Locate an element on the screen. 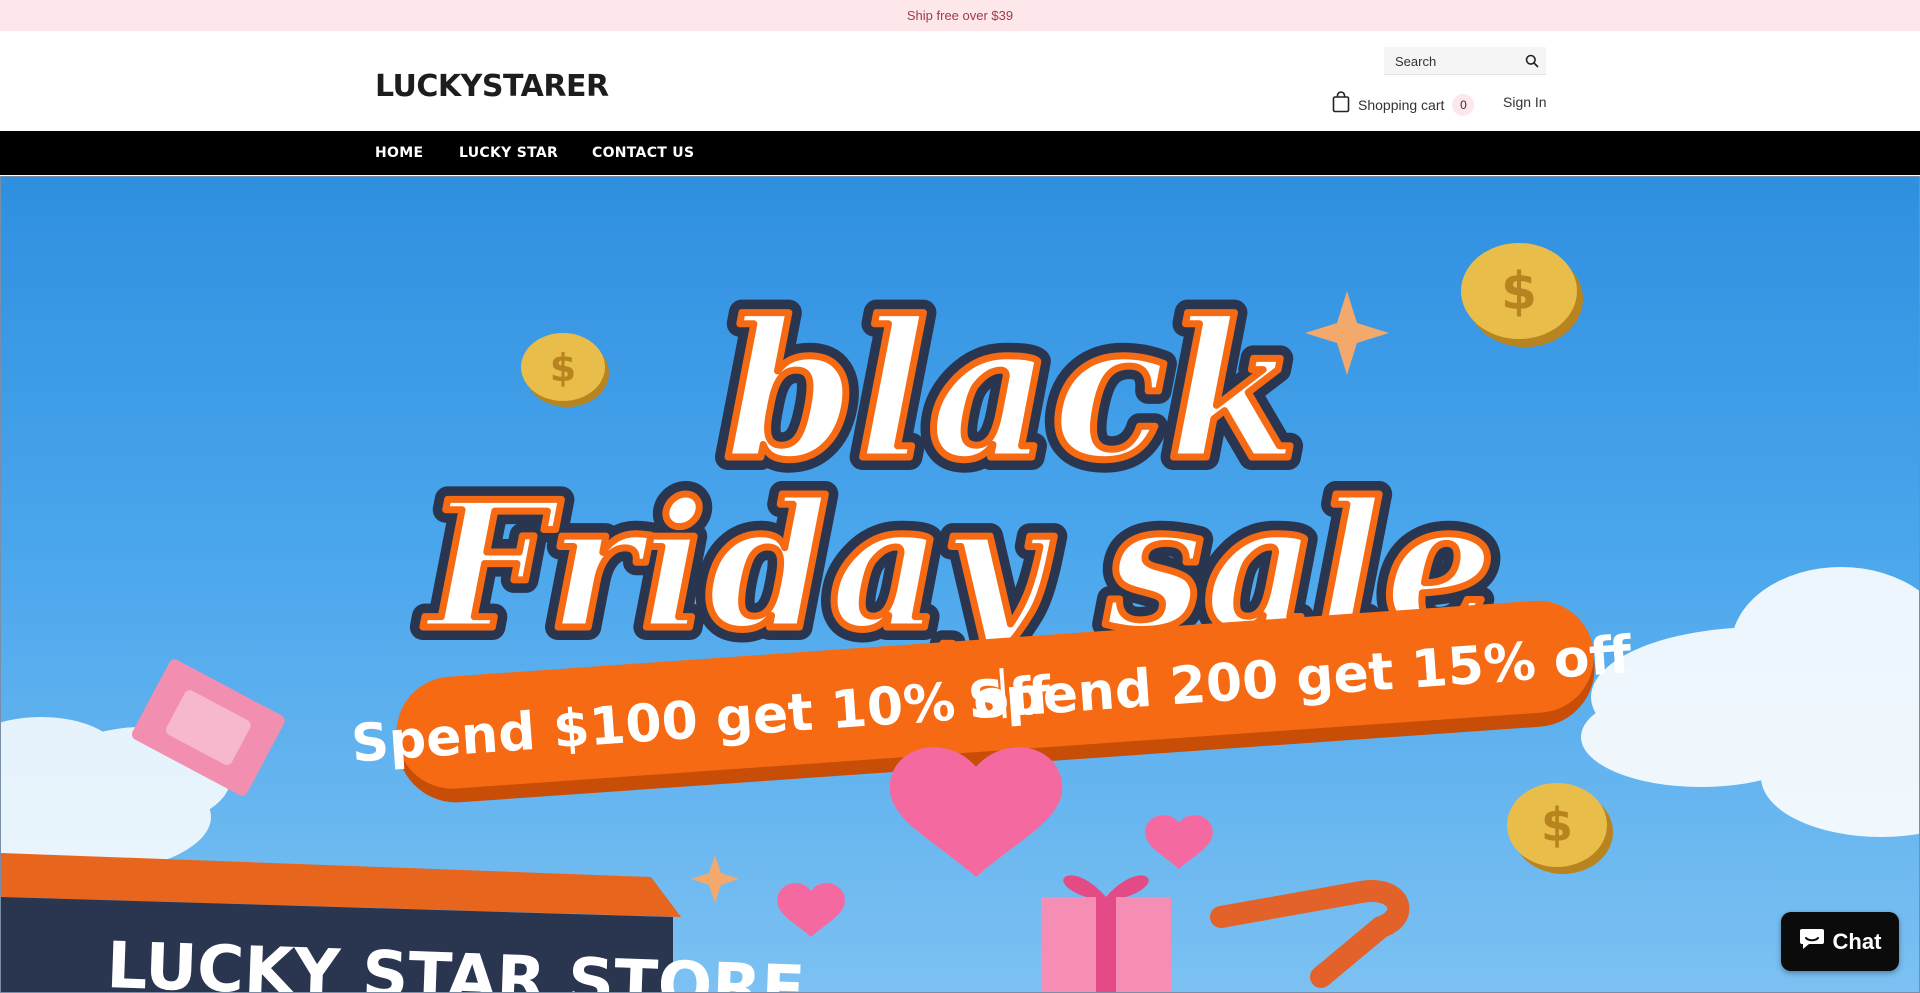 Image resolution: width=1920 pixels, height=993 pixels. chat-bubble-icon is located at coordinates (1812, 941).